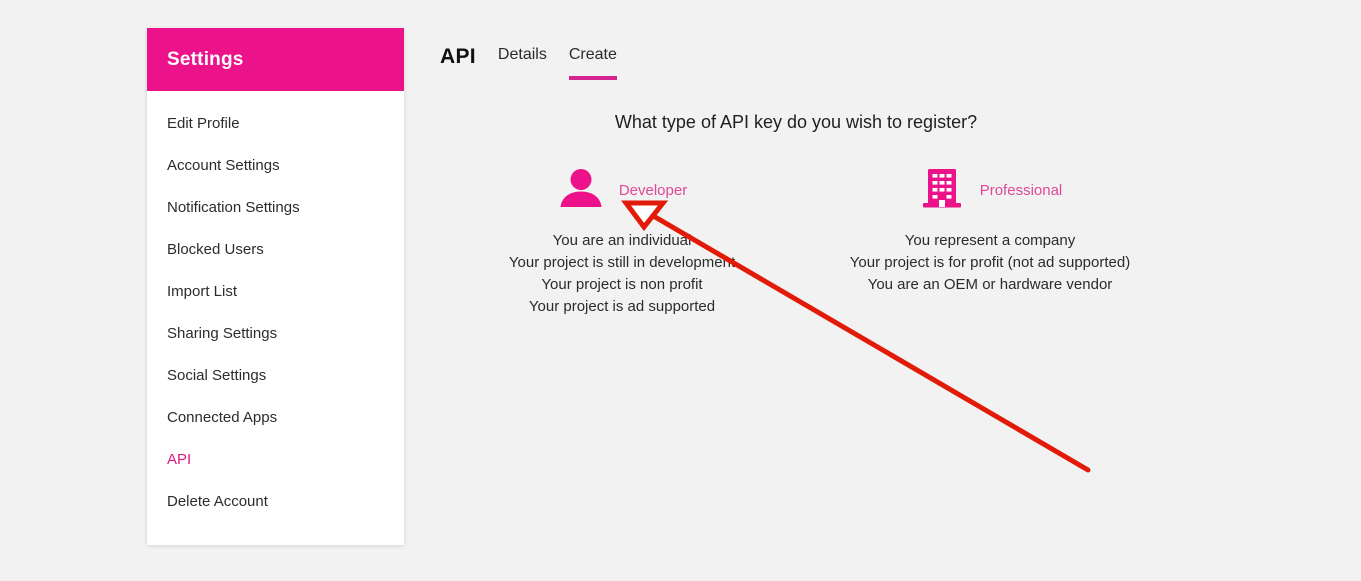 The width and height of the screenshot is (1361, 581). What do you see at coordinates (1021, 190) in the screenshot?
I see `option-professional-label: Professional` at bounding box center [1021, 190].